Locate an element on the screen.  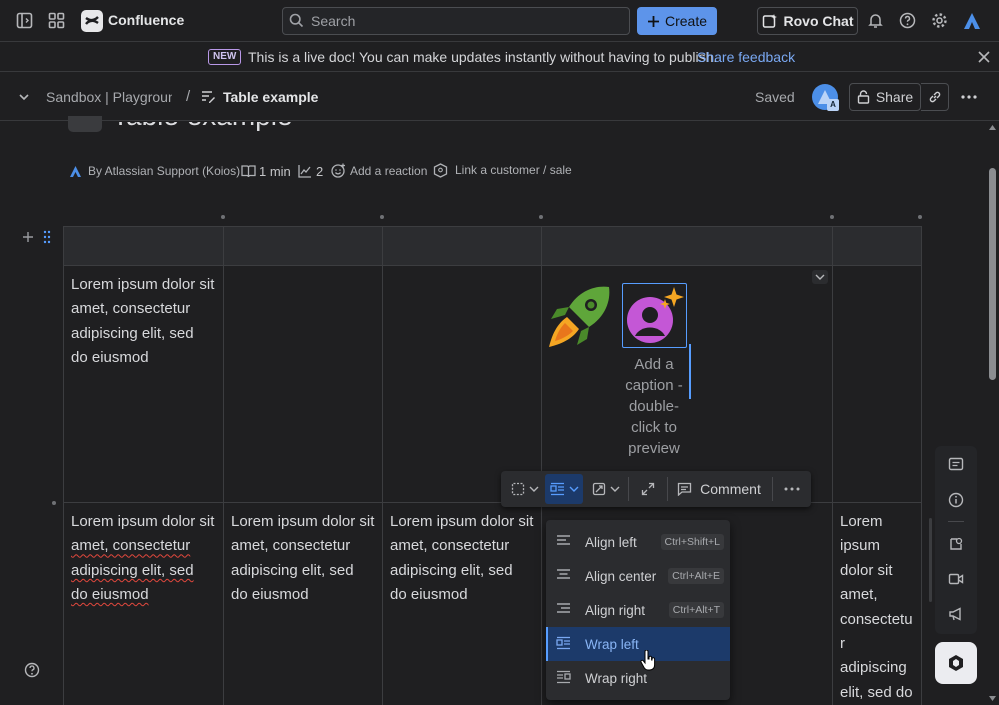
search-icon is located at coordinates (296, 20).